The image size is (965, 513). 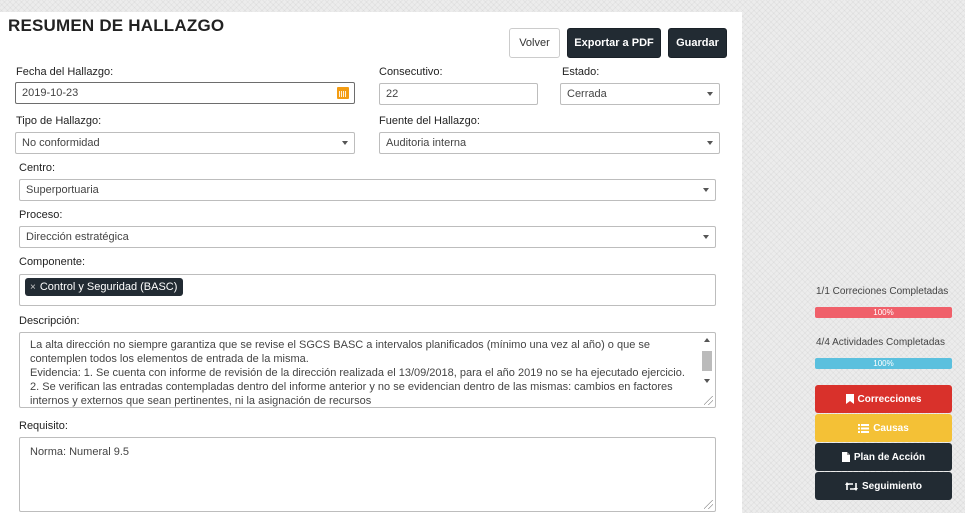 What do you see at coordinates (116, 25) in the screenshot?
I see `page-title: RESUMEN DE HALLAZGO` at bounding box center [116, 25].